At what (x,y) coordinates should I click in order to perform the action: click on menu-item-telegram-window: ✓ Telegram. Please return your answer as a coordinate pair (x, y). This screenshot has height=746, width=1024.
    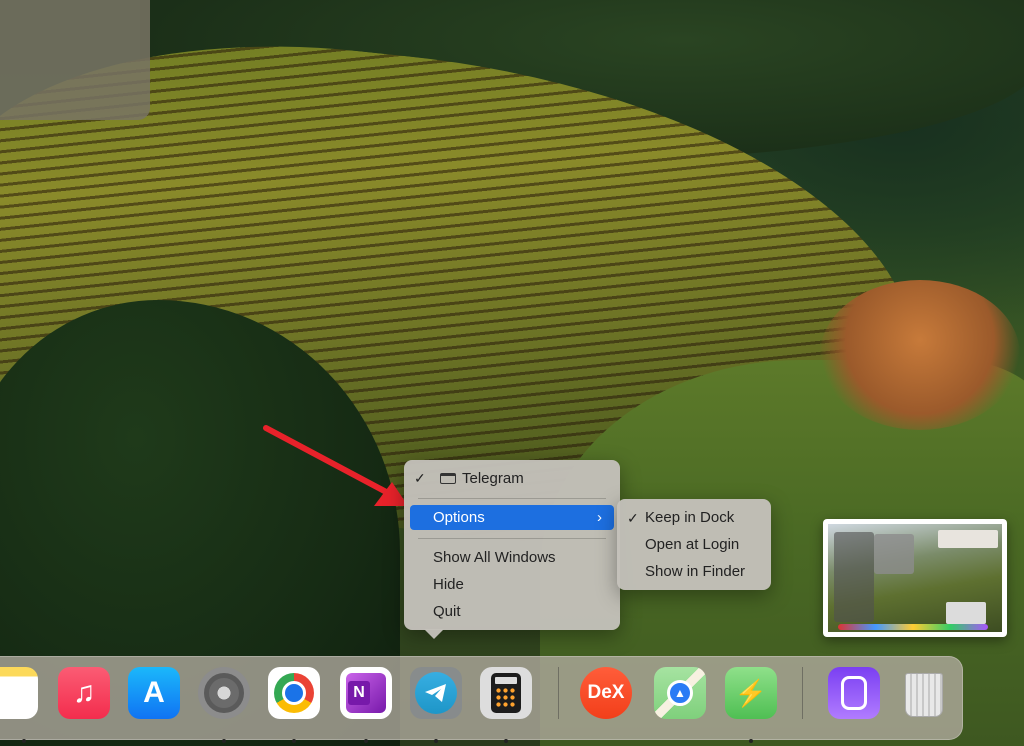
    Looking at the image, I should click on (512, 478).